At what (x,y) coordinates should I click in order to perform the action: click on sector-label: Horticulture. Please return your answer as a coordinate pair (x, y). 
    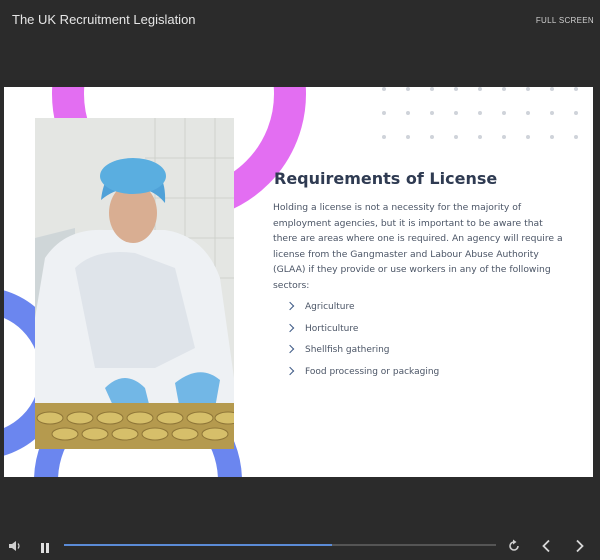
    Looking at the image, I should click on (332, 328).